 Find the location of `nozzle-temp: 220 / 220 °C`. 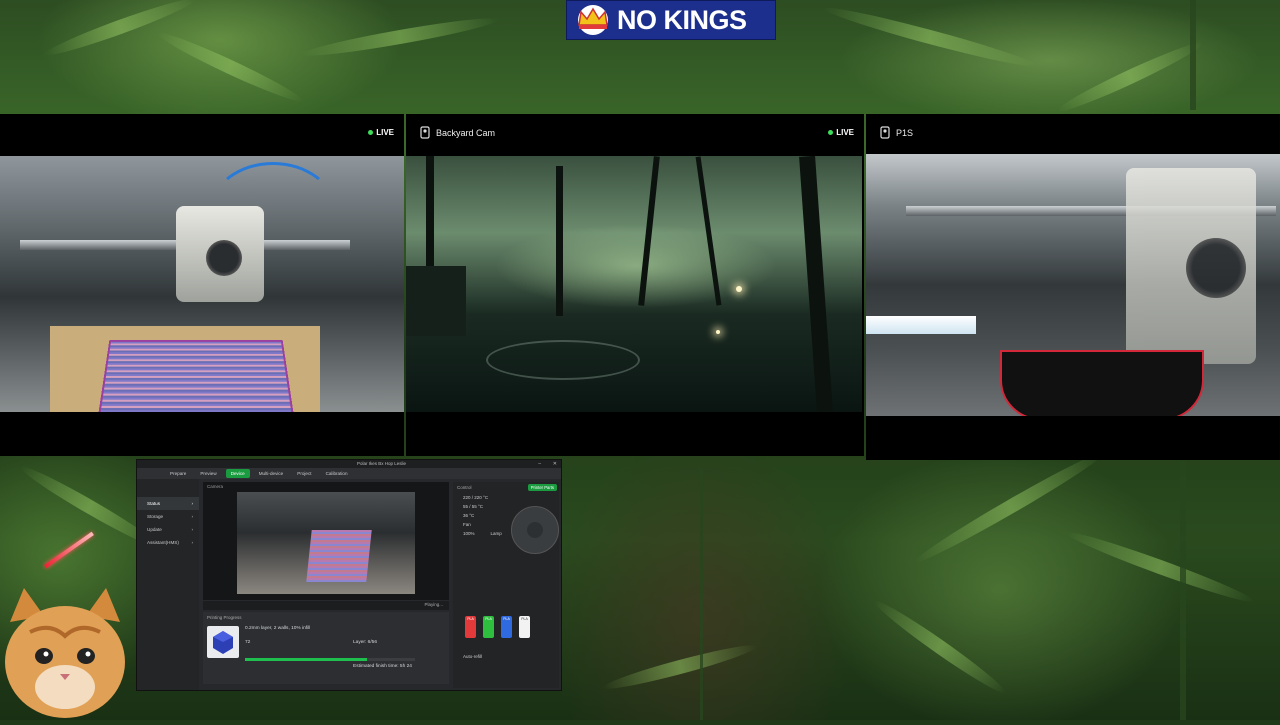

nozzle-temp: 220 / 220 °C is located at coordinates (506, 497).